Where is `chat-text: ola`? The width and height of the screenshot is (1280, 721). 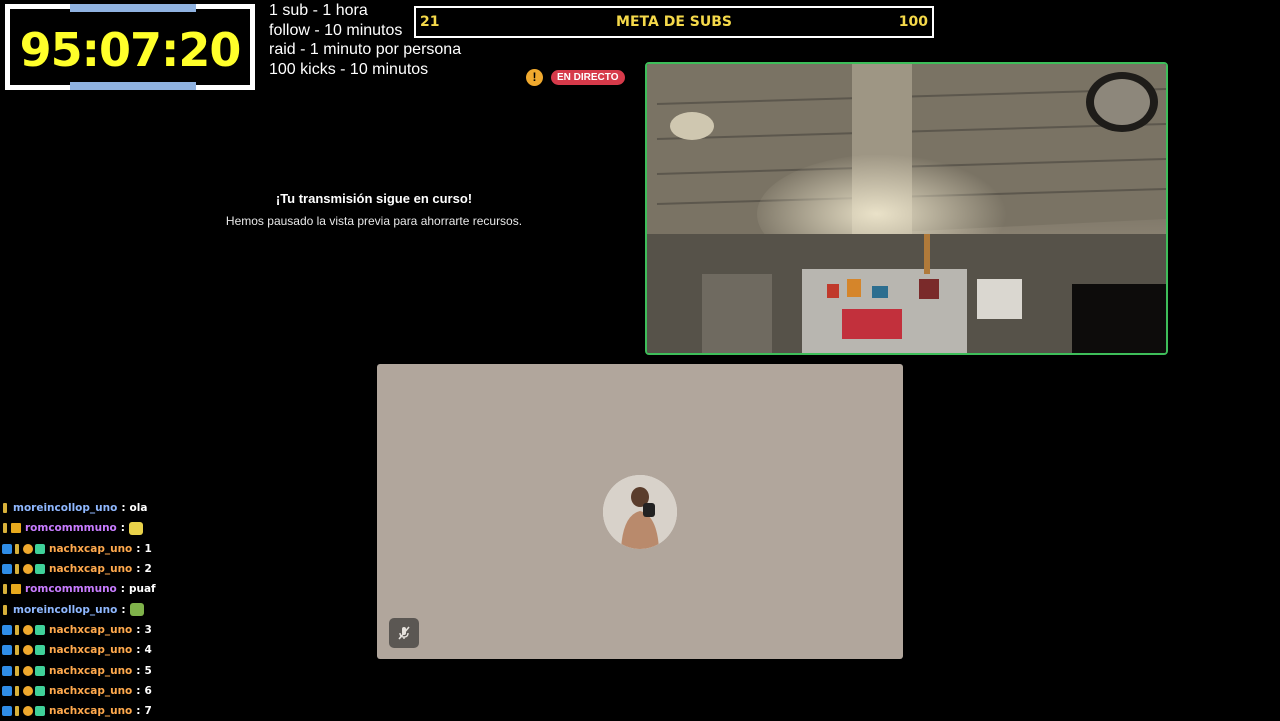
chat-text: ola is located at coordinates (138, 508).